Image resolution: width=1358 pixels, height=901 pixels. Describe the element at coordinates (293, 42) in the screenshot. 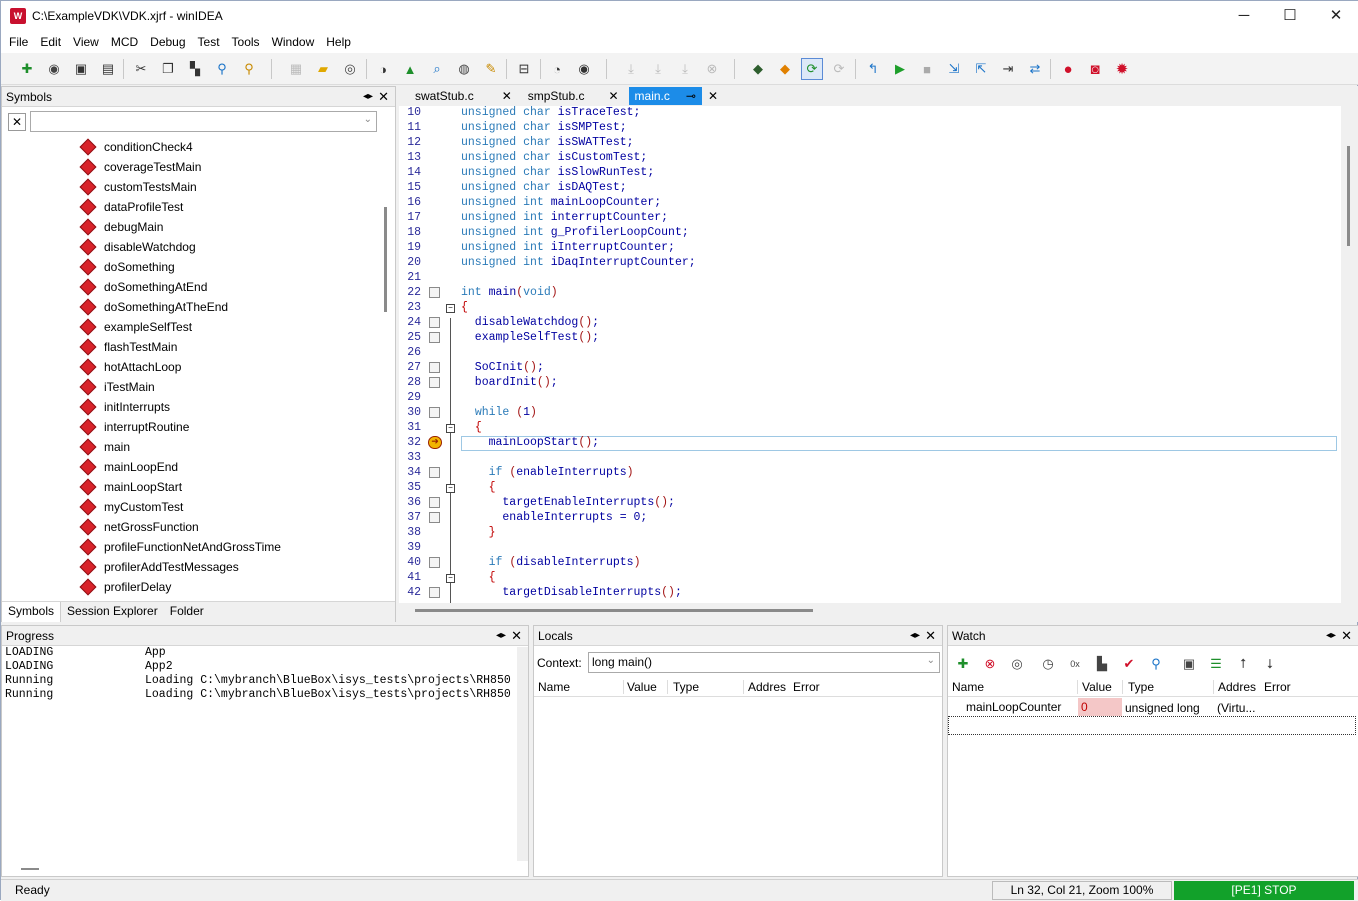

I see `menu-window: Window` at that location.